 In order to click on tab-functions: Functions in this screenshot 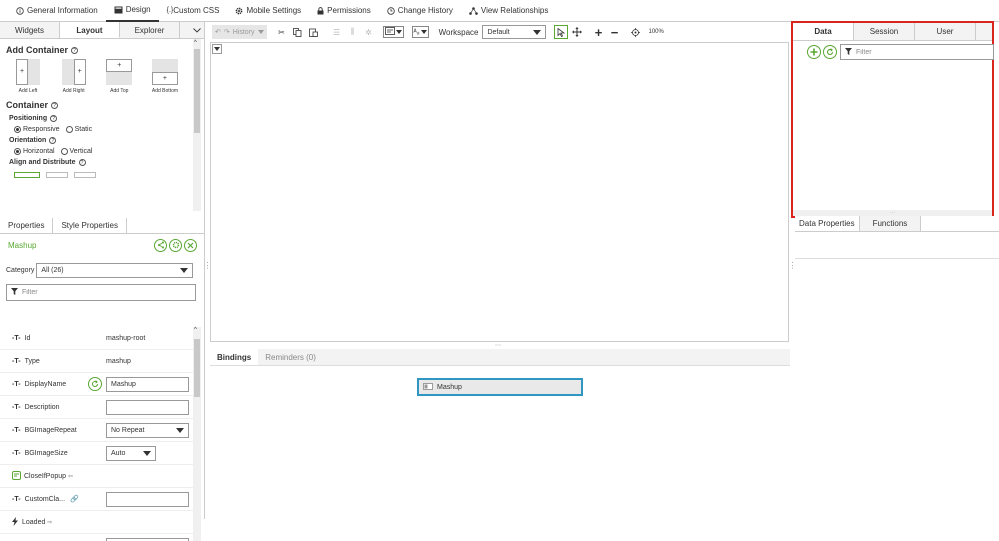, I will do `click(890, 223)`.